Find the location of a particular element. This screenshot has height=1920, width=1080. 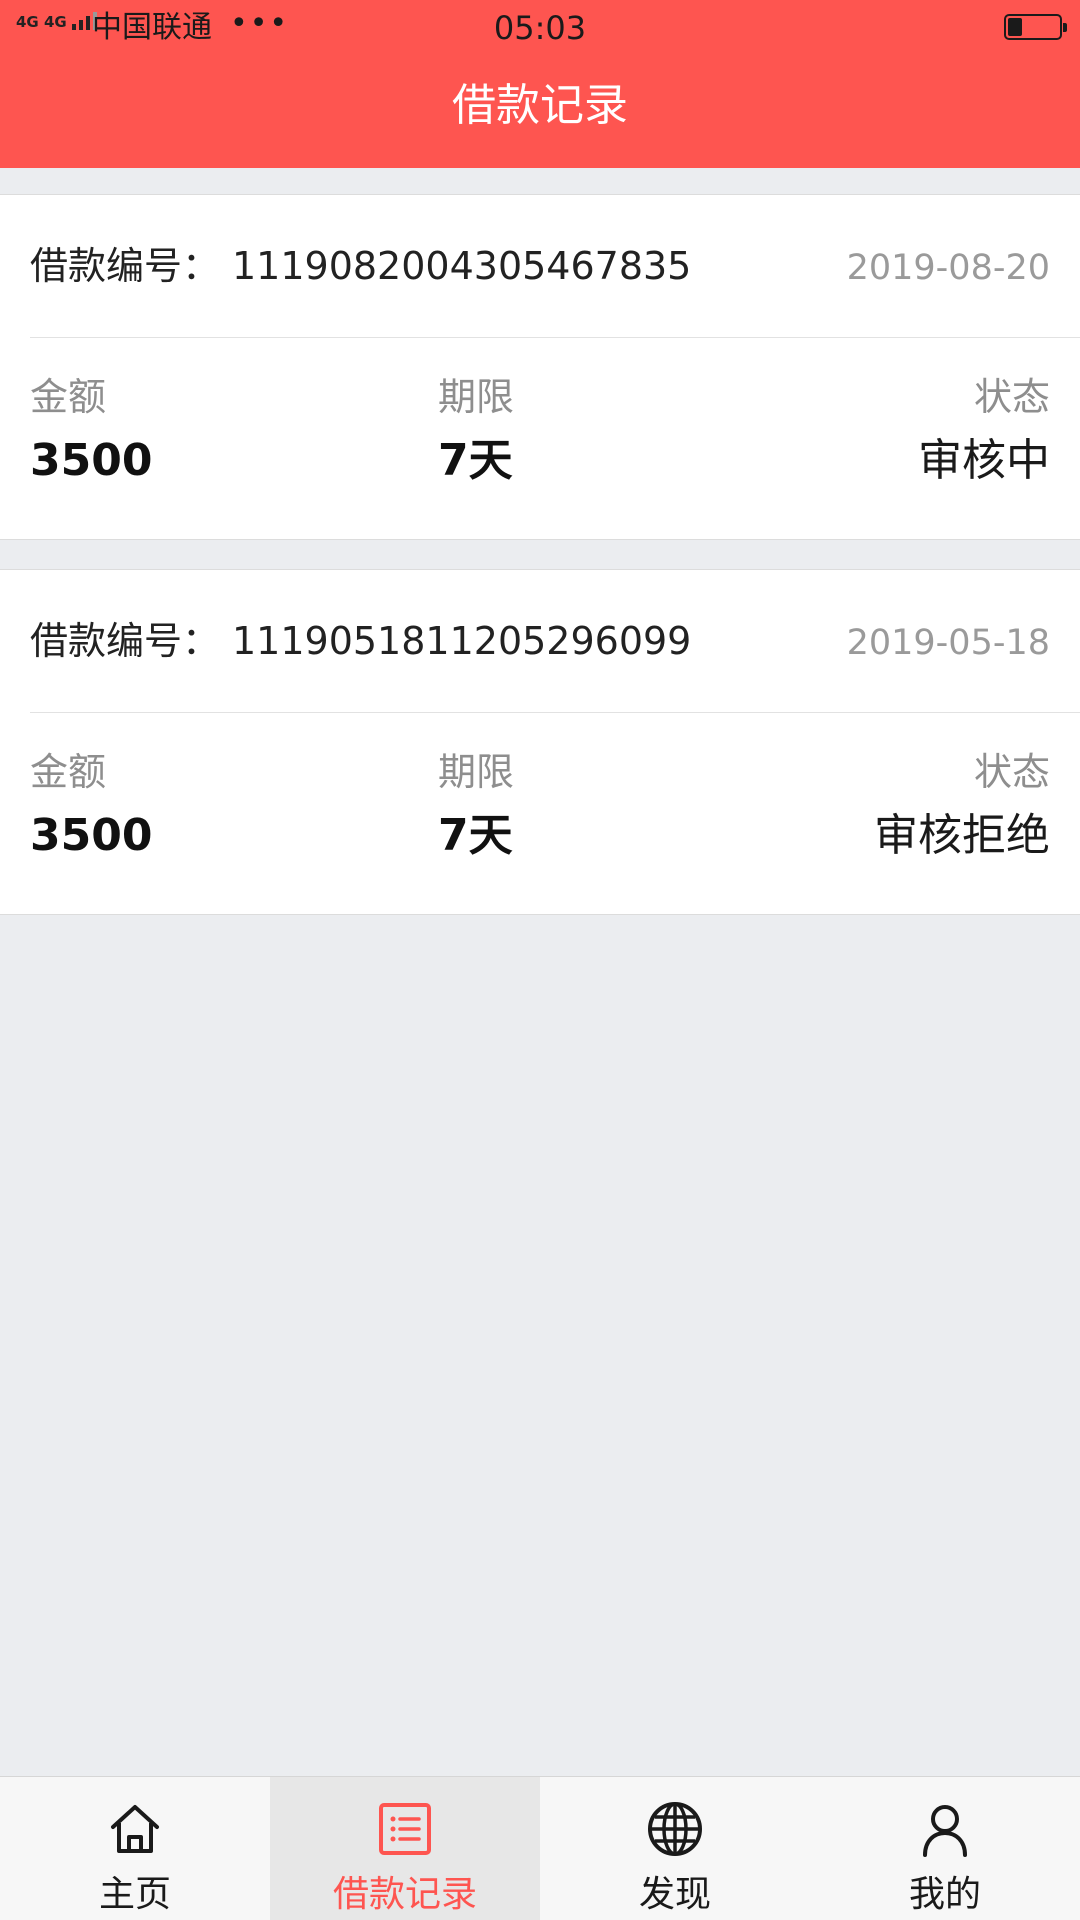

tab-home: 主页 is located at coordinates (135, 1848).